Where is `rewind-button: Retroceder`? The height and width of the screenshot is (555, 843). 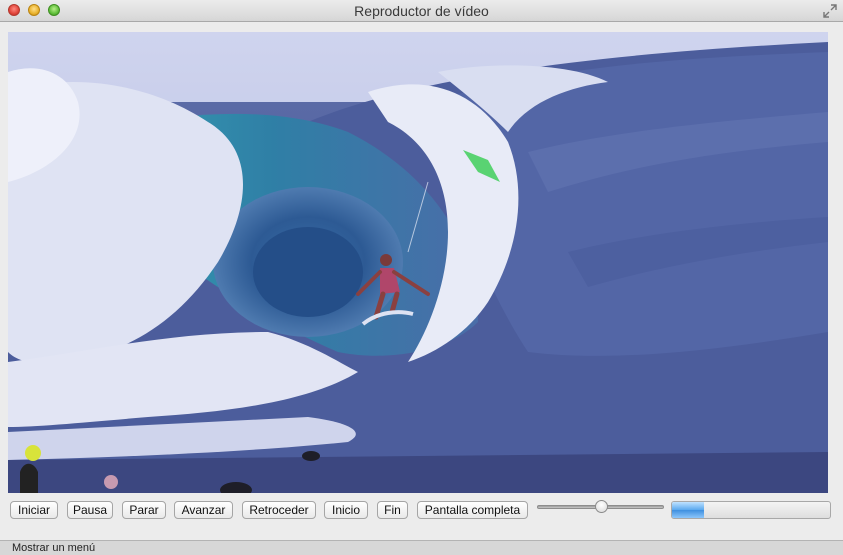
rewind-button: Retroceder is located at coordinates (279, 510).